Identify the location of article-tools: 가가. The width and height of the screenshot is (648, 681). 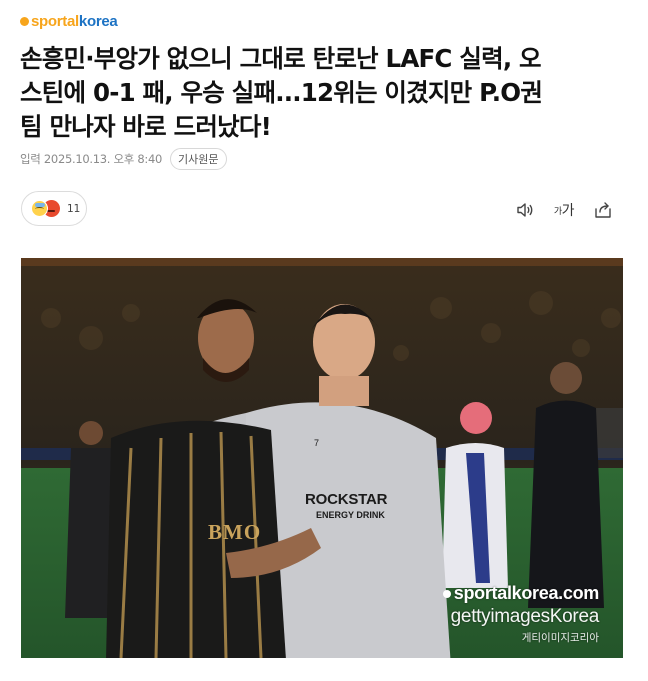
(555, 210).